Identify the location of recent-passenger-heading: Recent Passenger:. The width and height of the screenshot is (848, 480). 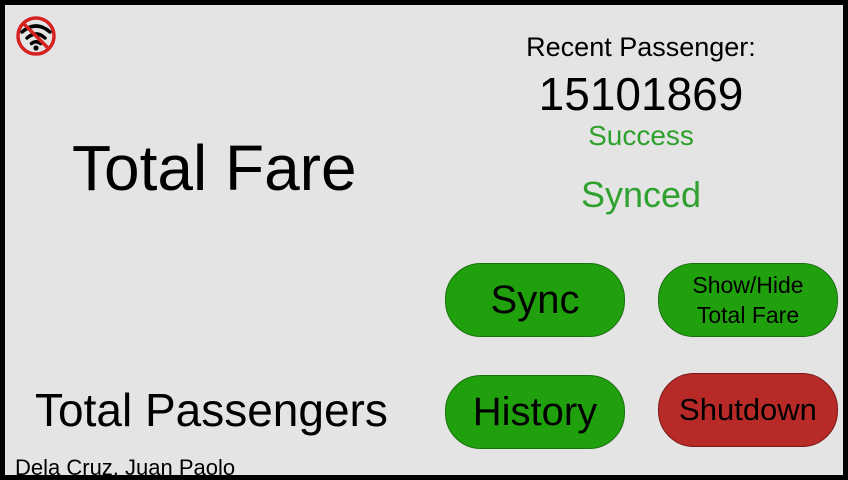
(641, 47).